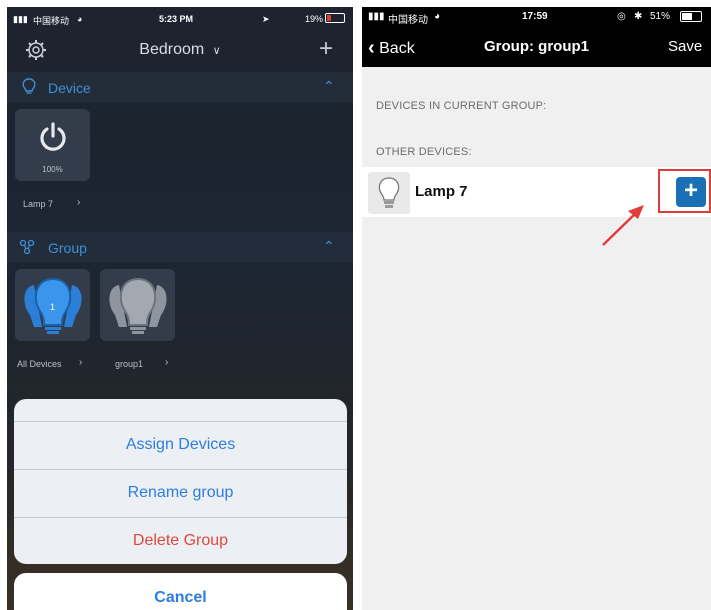 This screenshot has height=610, width=711. I want to click on nav-bar: ‹ Back Group: group1 Save, so click(536, 47).